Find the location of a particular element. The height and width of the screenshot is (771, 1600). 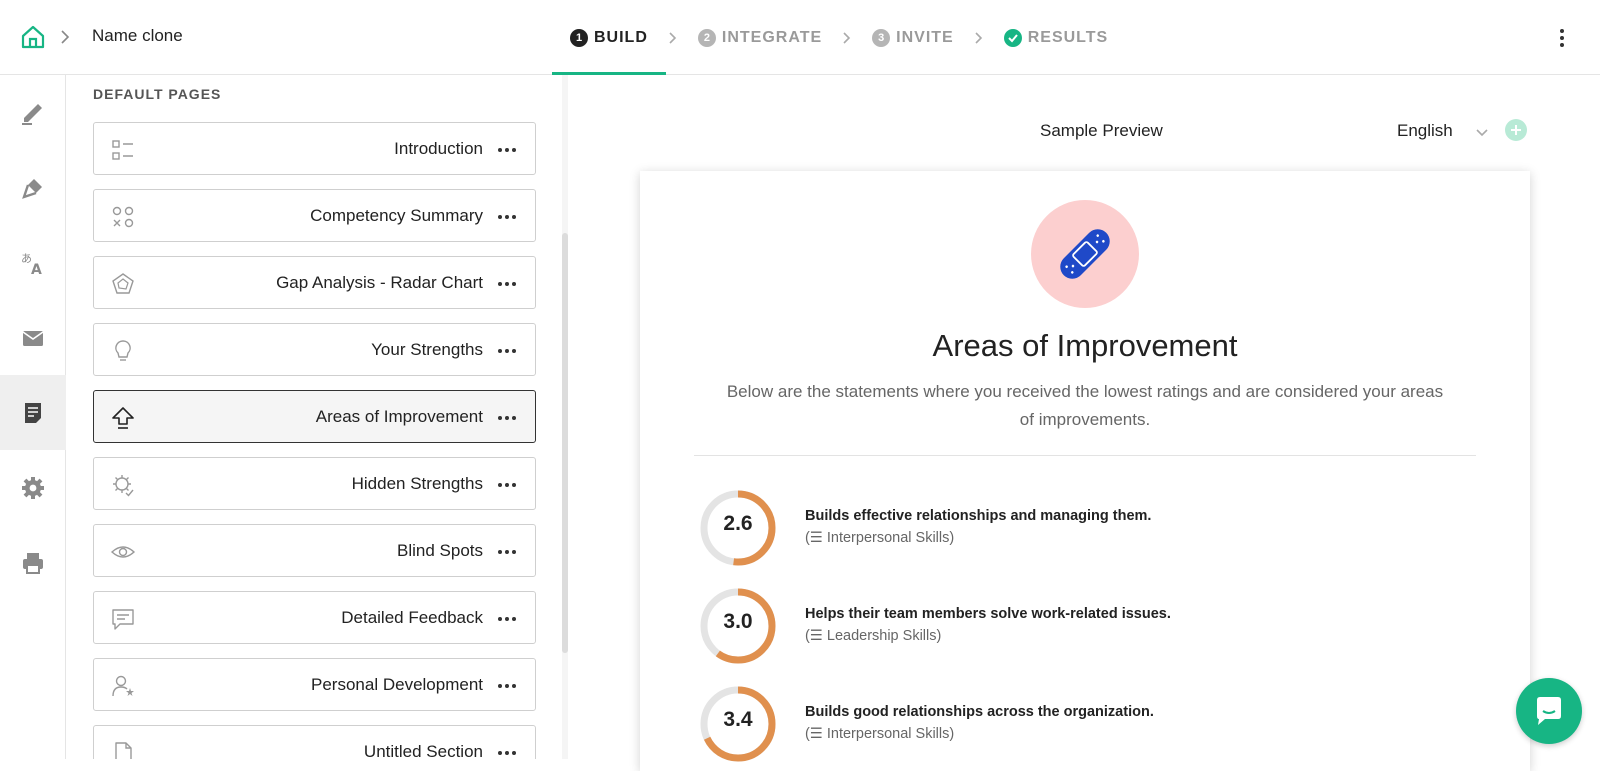

message-icon is located at coordinates (123, 619).